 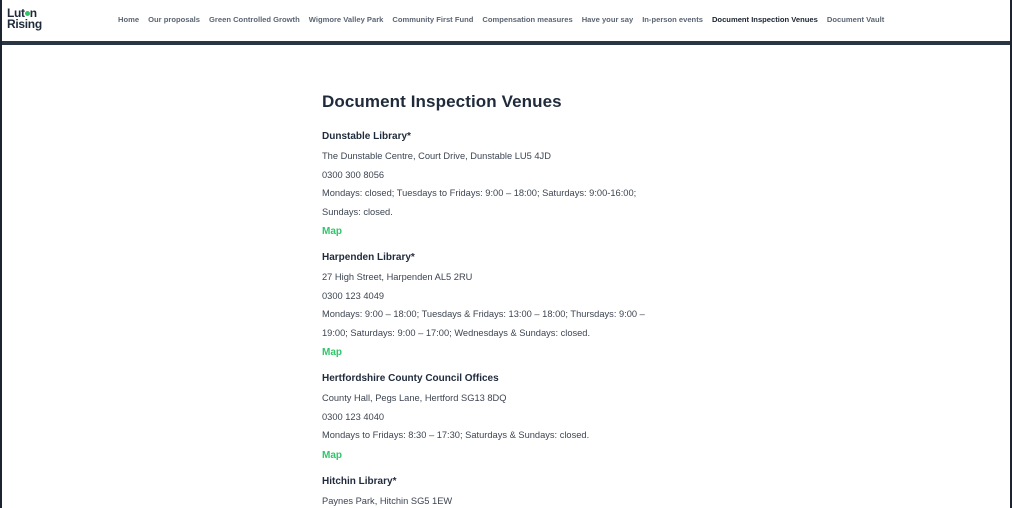 I want to click on nav-item-green-controlled-growth: Green Controlled Growth, so click(x=254, y=19).